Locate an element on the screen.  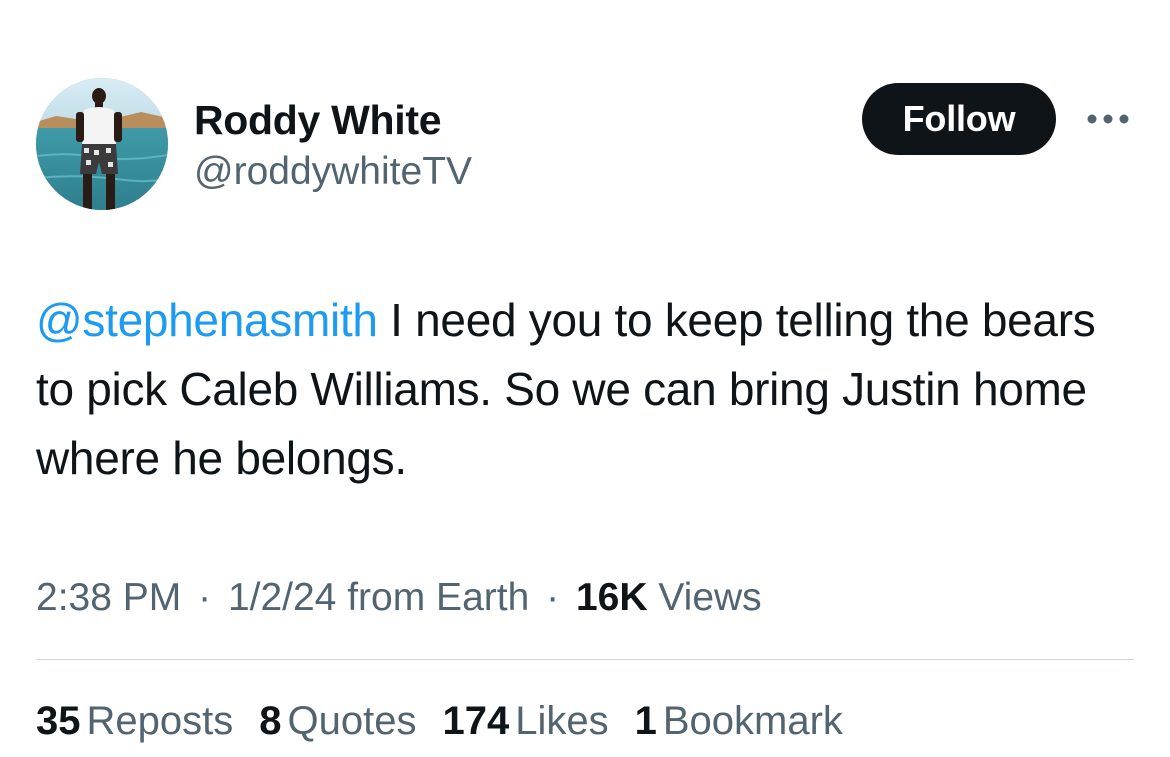
stat-likes: 174 Likes is located at coordinates (525, 721).